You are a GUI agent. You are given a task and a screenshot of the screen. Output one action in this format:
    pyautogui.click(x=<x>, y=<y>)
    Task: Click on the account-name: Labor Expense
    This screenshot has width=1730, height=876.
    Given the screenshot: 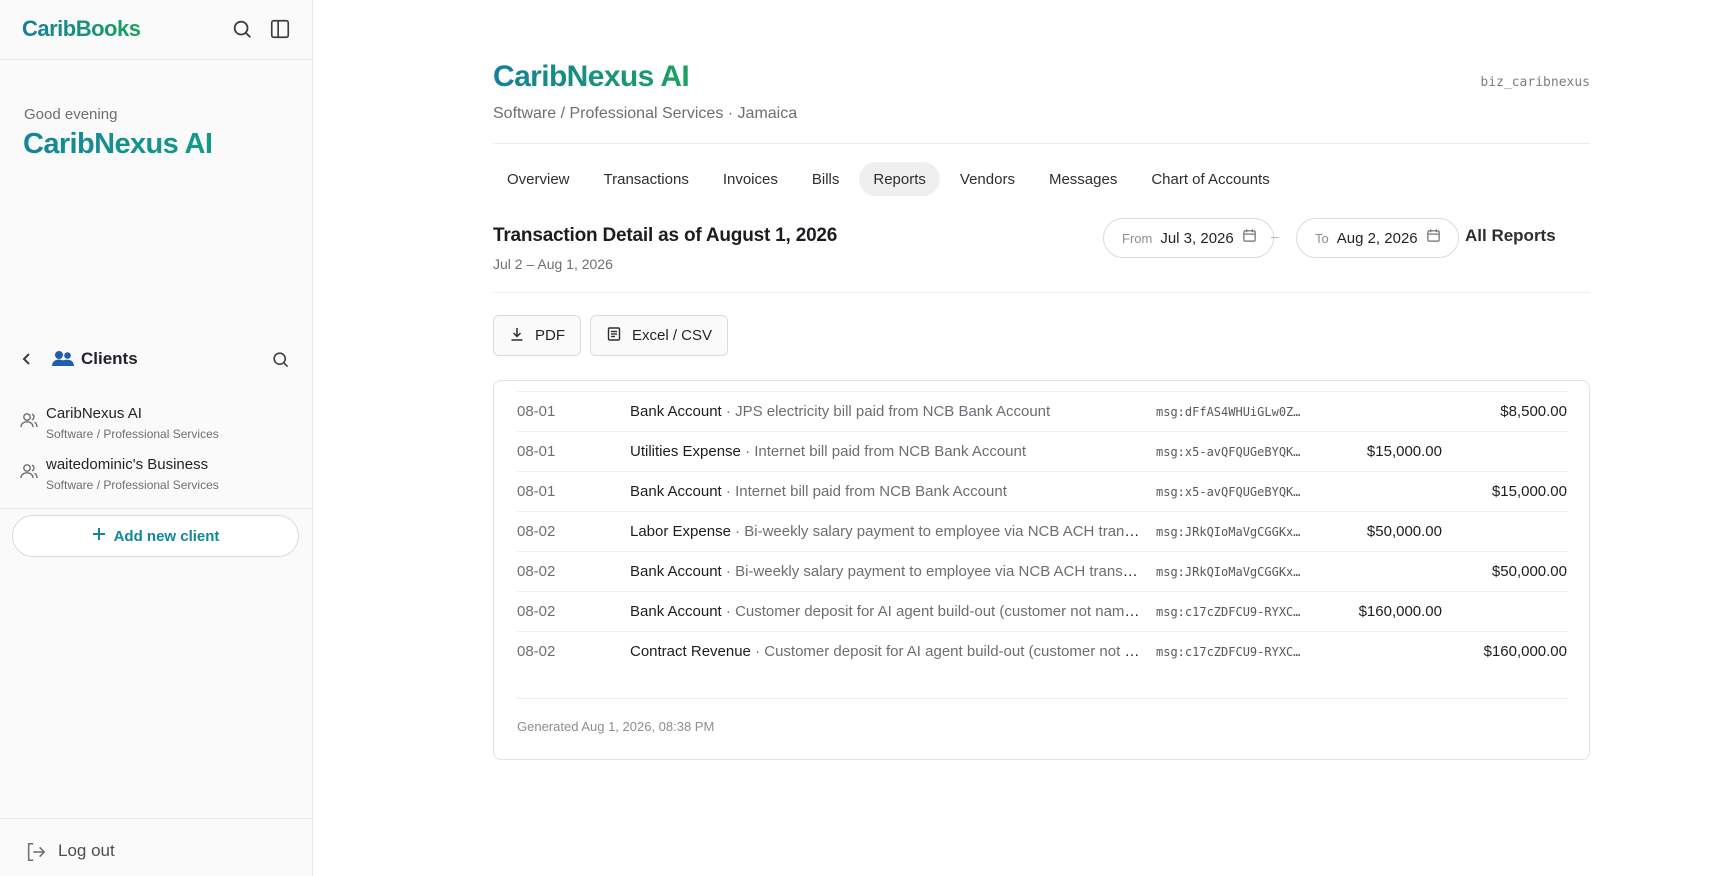 What is the action you would take?
    pyautogui.click(x=680, y=531)
    